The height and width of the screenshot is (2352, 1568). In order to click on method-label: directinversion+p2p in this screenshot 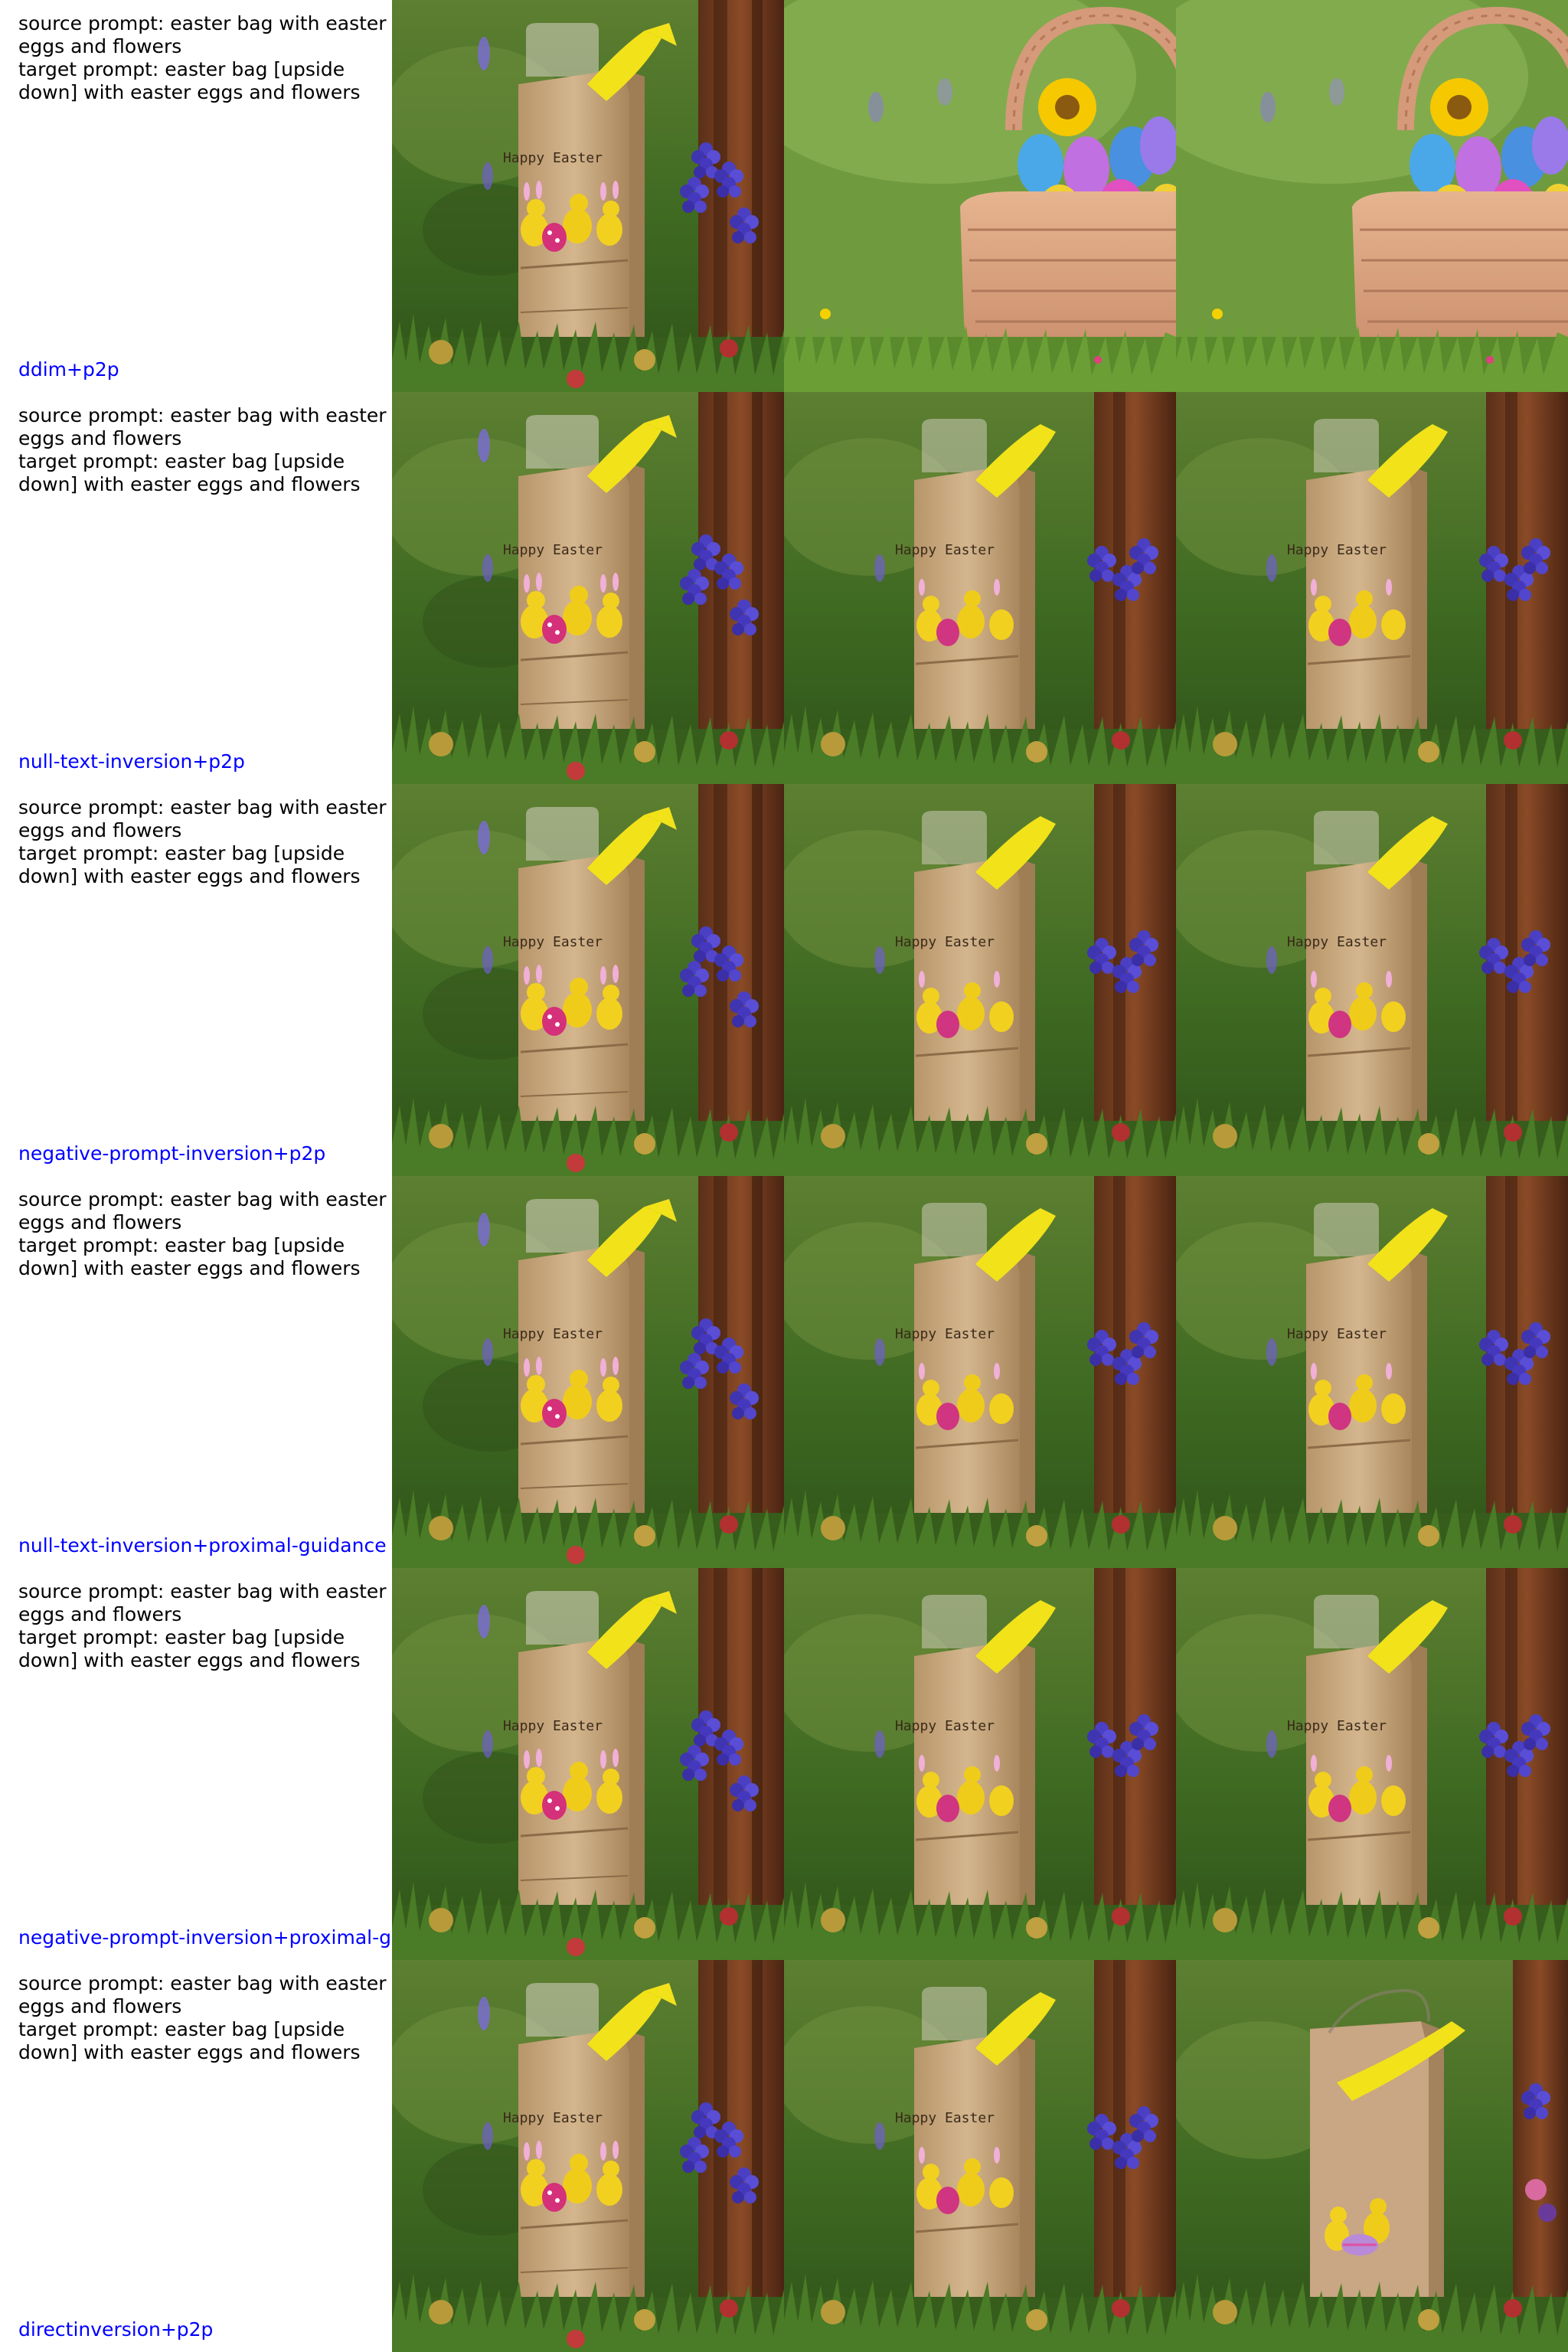, I will do `click(116, 2329)`.